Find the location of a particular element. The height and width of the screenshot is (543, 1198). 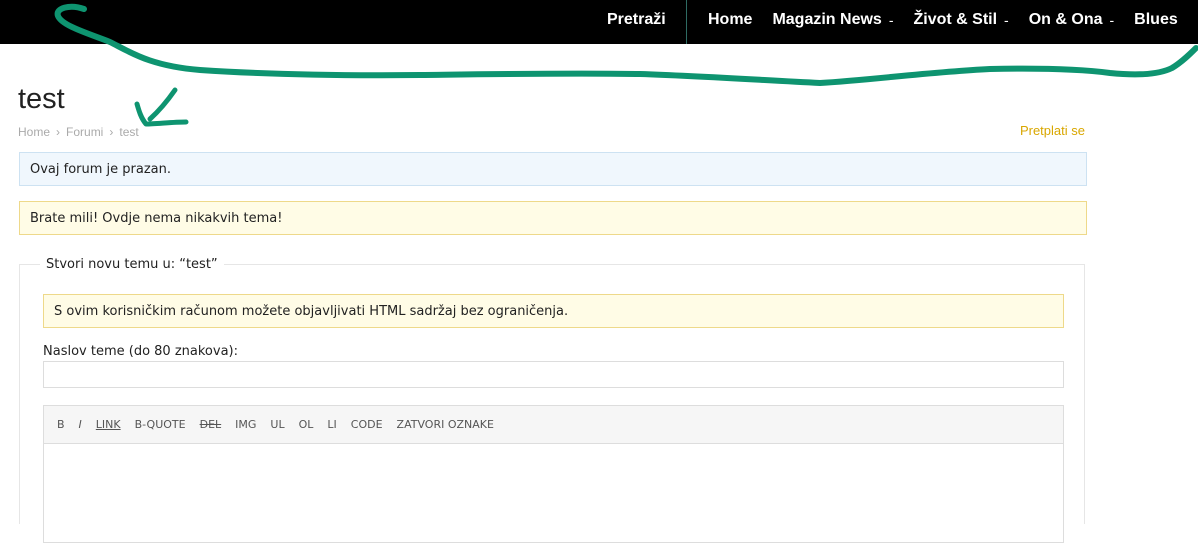

nav-item-label: Život & Stil is located at coordinates (955, 19).